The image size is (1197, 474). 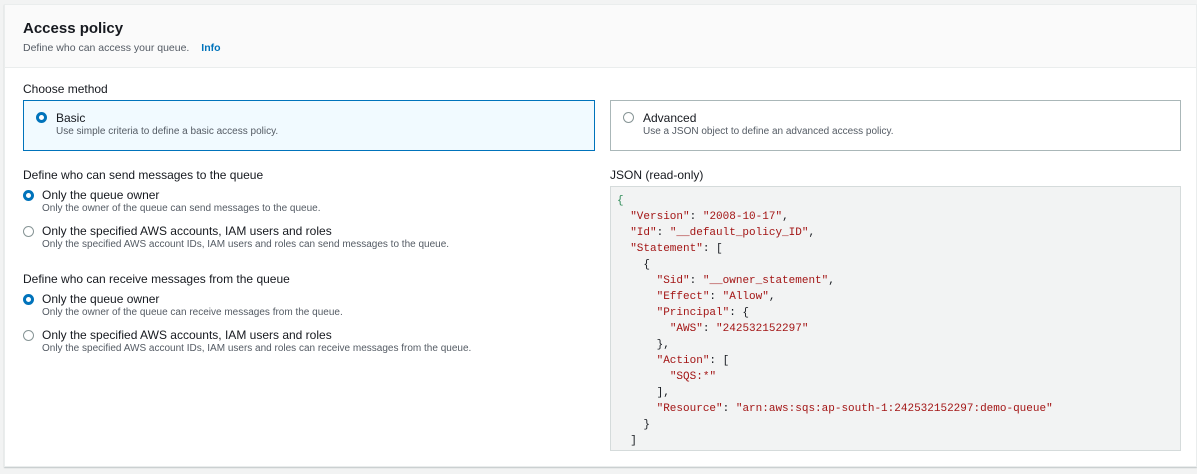 I want to click on json-id: __default_policy_ID, so click(x=739, y=233).